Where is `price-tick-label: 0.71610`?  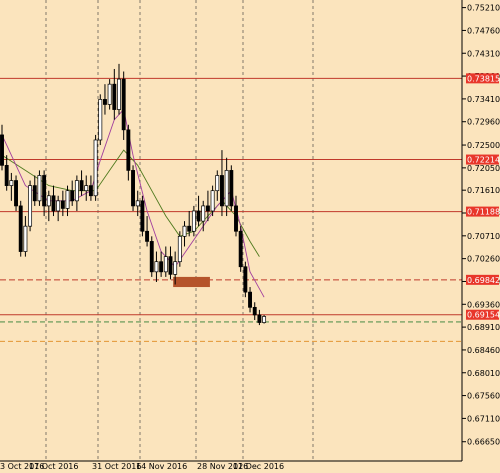
price-tick-label: 0.71610 is located at coordinates (483, 190).